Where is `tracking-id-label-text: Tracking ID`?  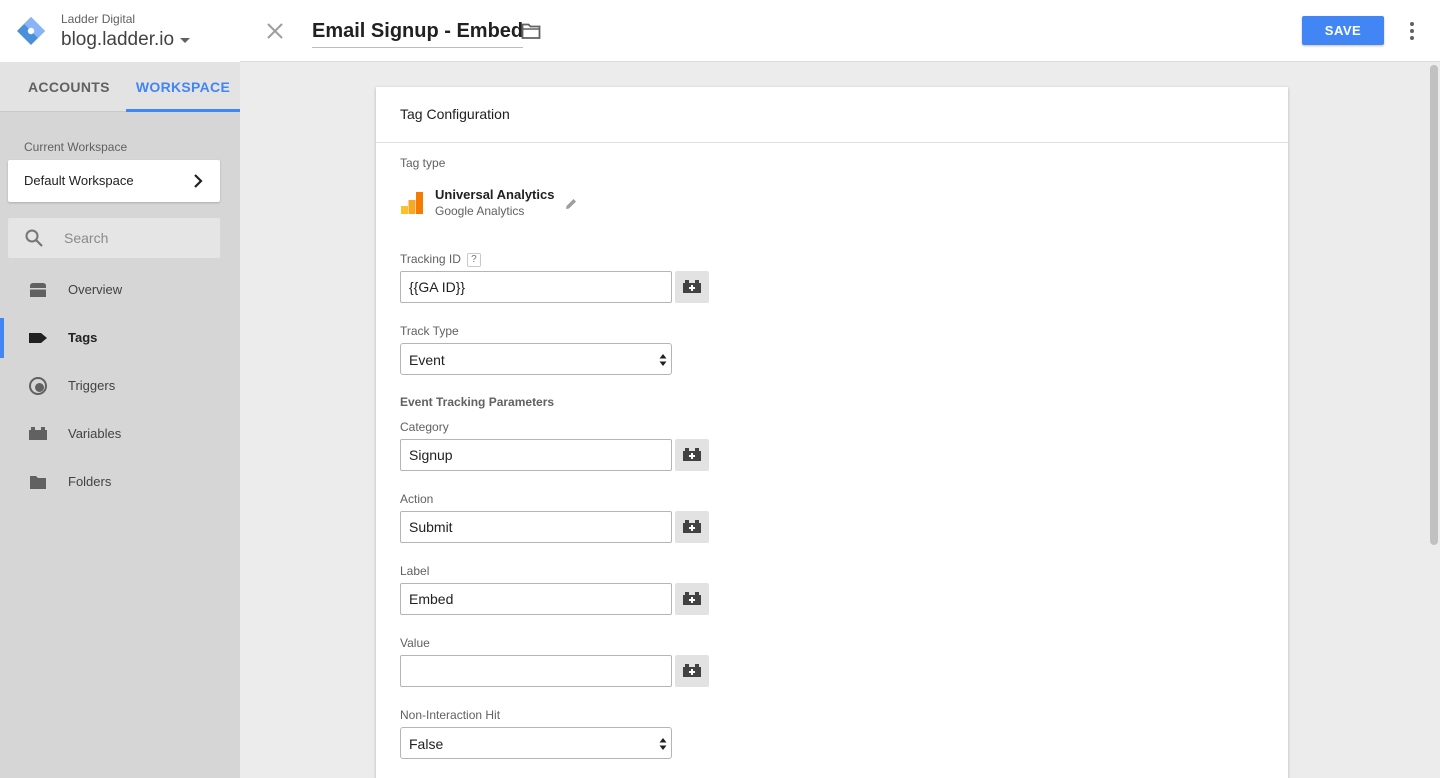 tracking-id-label-text: Tracking ID is located at coordinates (430, 259).